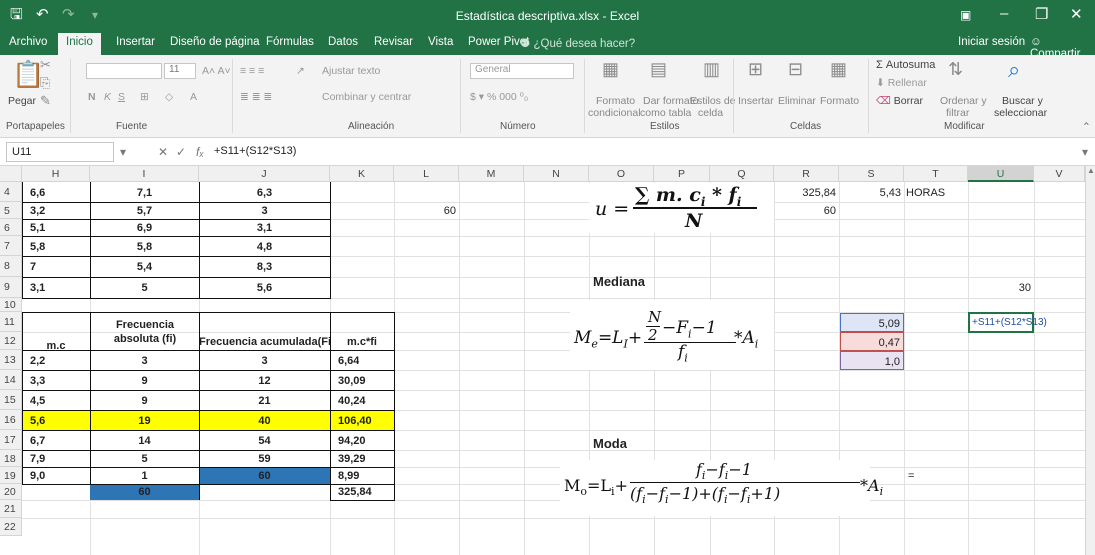 This screenshot has height=555, width=1095. What do you see at coordinates (742, 174) in the screenshot?
I see `column-header-q: Q` at bounding box center [742, 174].